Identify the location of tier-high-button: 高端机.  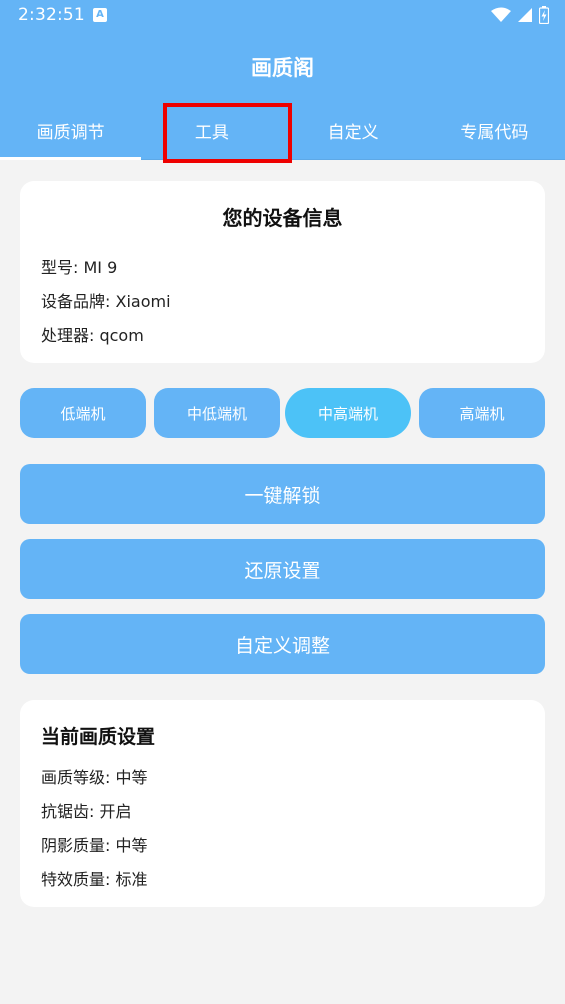
(482, 413).